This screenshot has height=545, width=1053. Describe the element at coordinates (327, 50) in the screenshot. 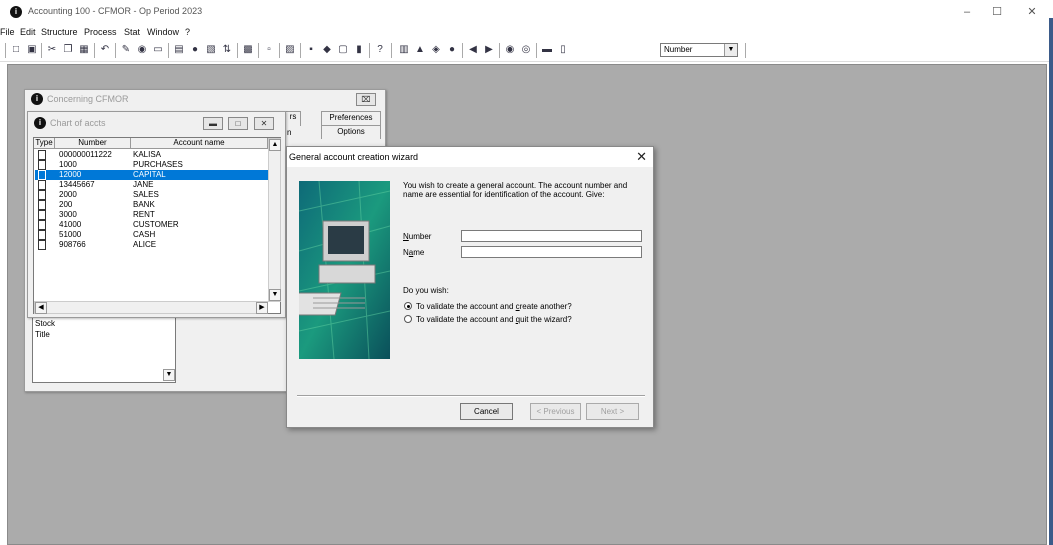

I see `search-entry-icon: ◆` at that location.